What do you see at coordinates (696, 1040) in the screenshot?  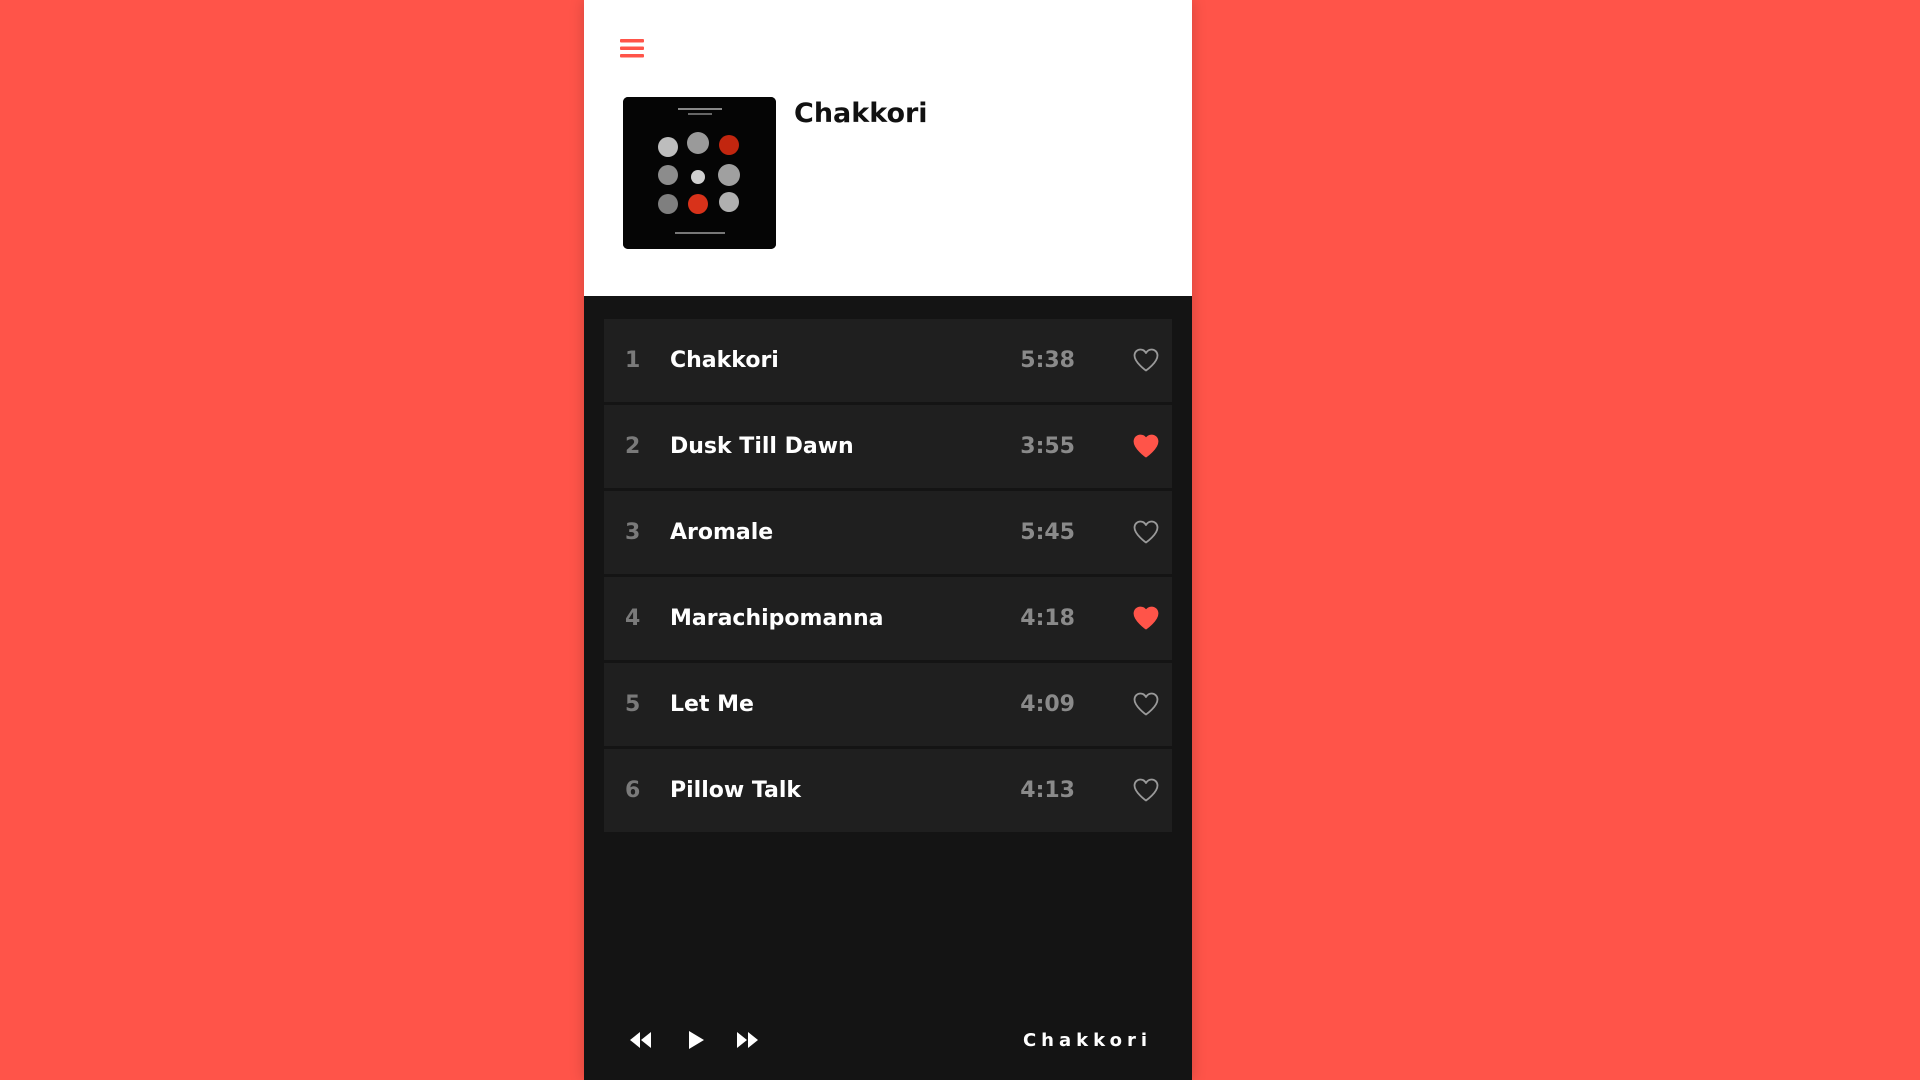 I see `play-icon` at bounding box center [696, 1040].